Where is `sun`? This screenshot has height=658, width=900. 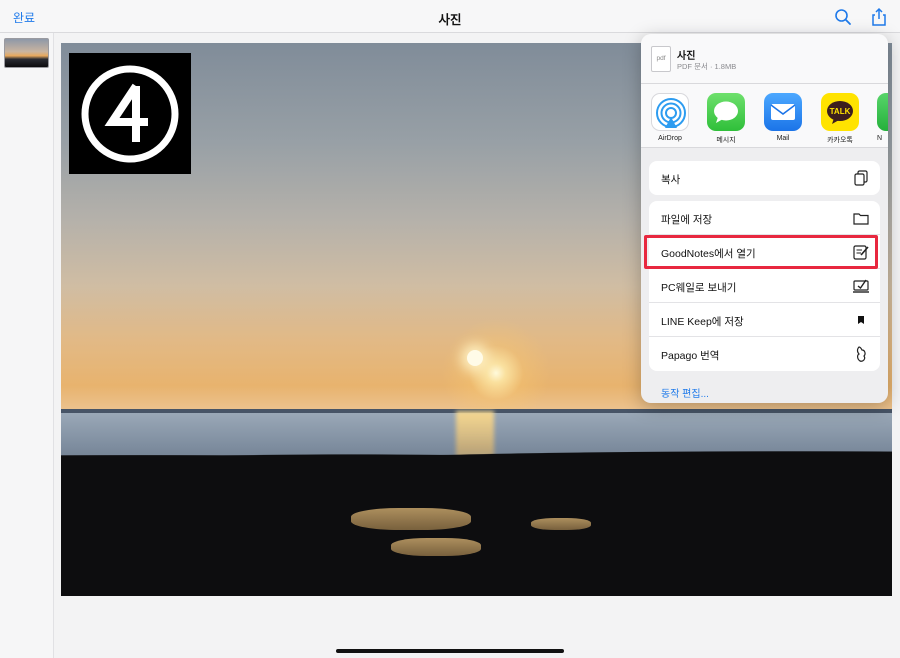 sun is located at coordinates (475, 358).